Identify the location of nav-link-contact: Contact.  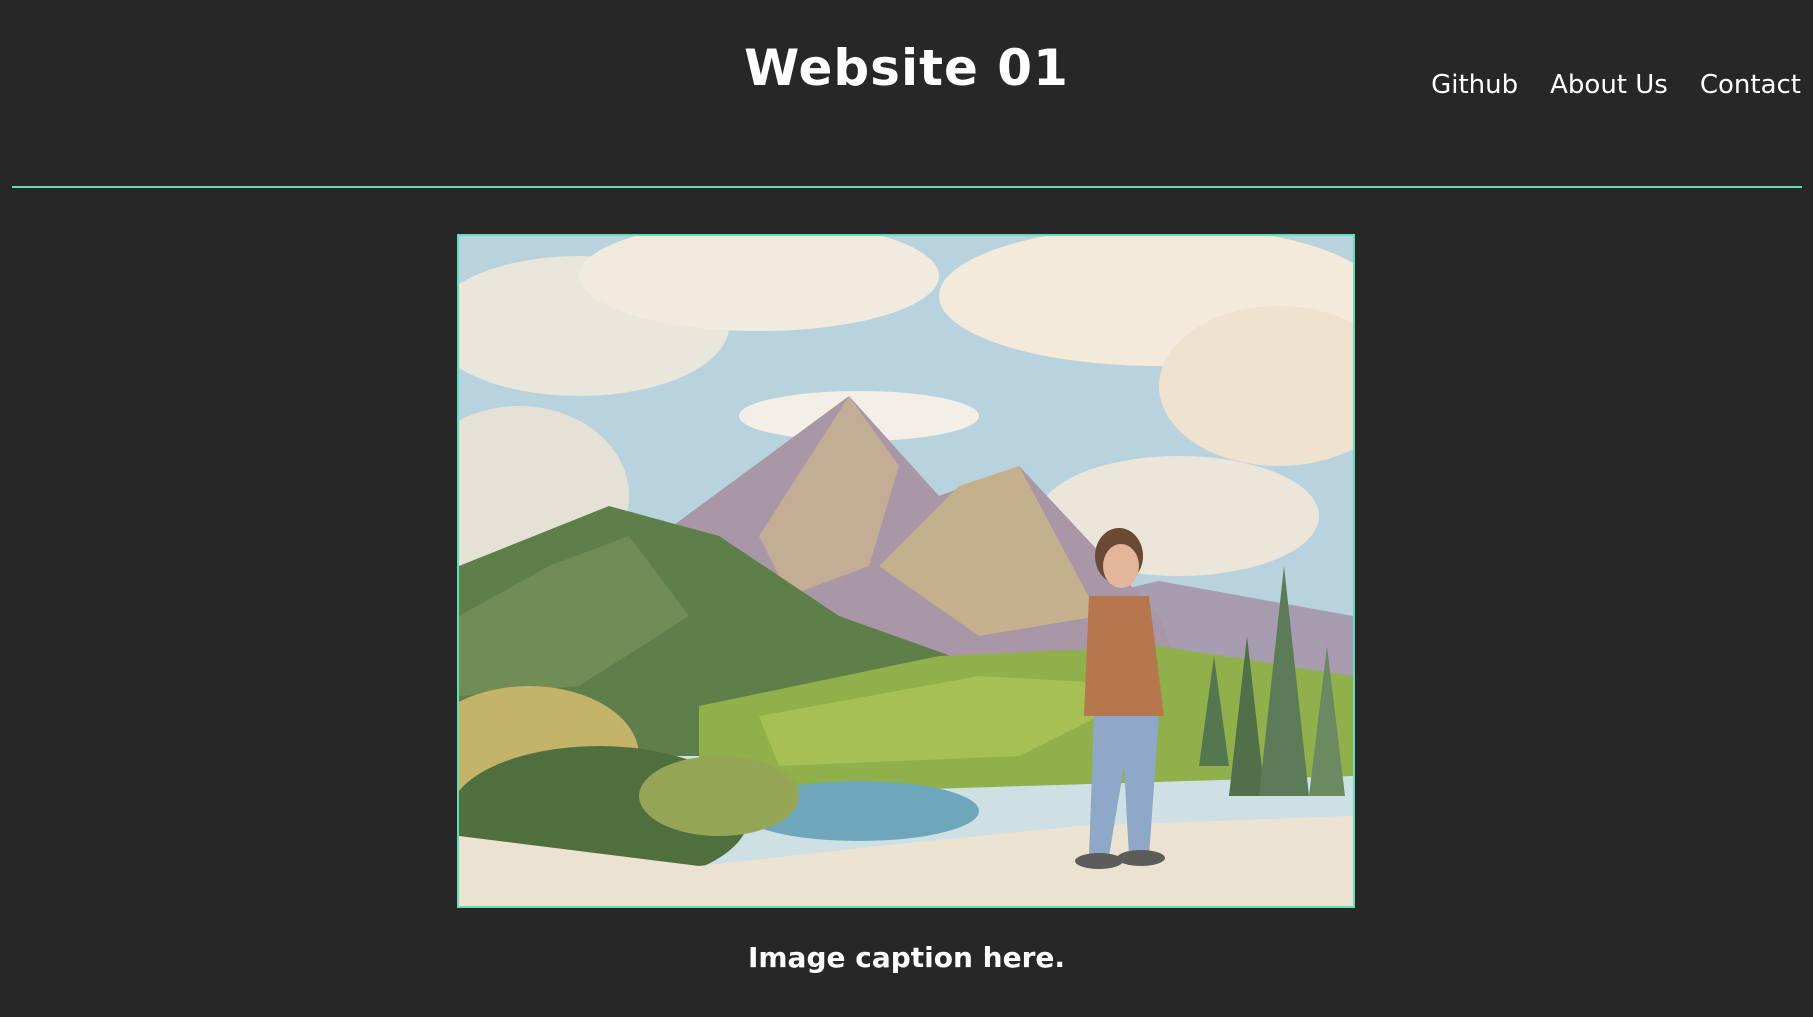
(1750, 85).